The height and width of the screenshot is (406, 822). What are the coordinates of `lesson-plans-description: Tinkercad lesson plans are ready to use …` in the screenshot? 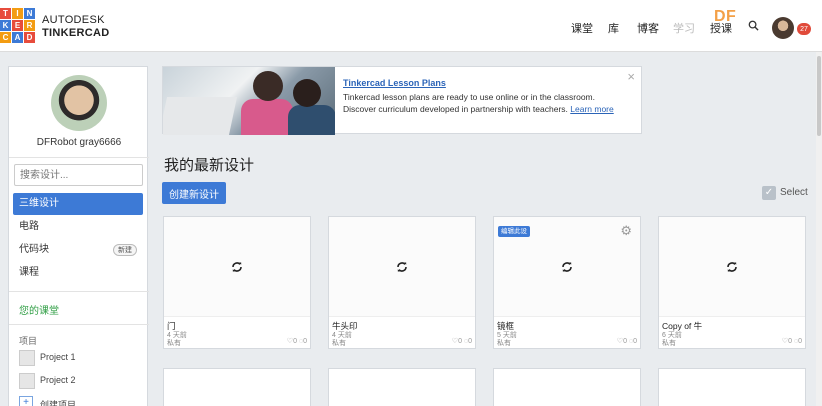 It's located at (483, 103).